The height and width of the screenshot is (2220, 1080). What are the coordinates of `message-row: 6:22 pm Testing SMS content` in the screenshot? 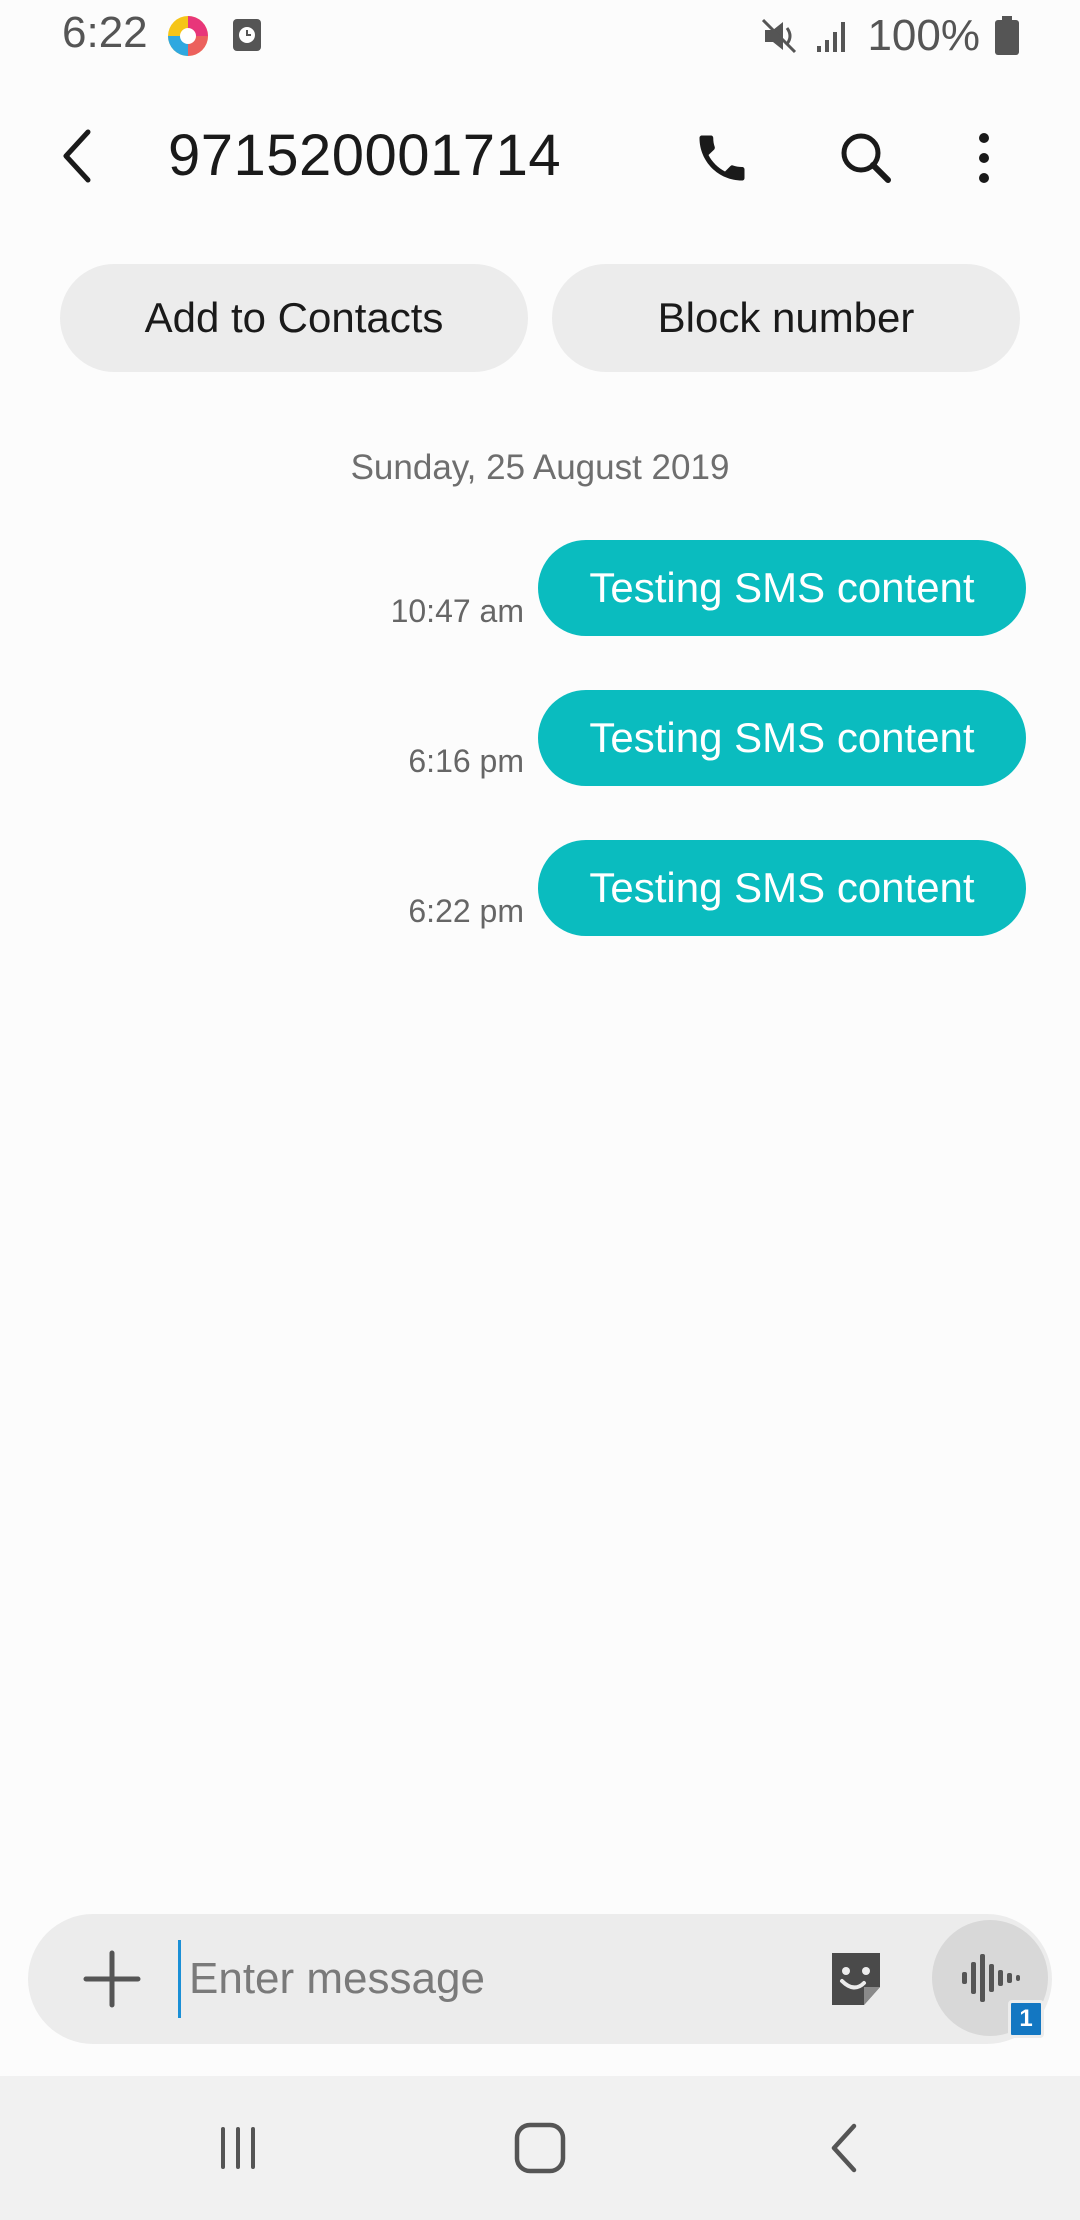 It's located at (540, 888).